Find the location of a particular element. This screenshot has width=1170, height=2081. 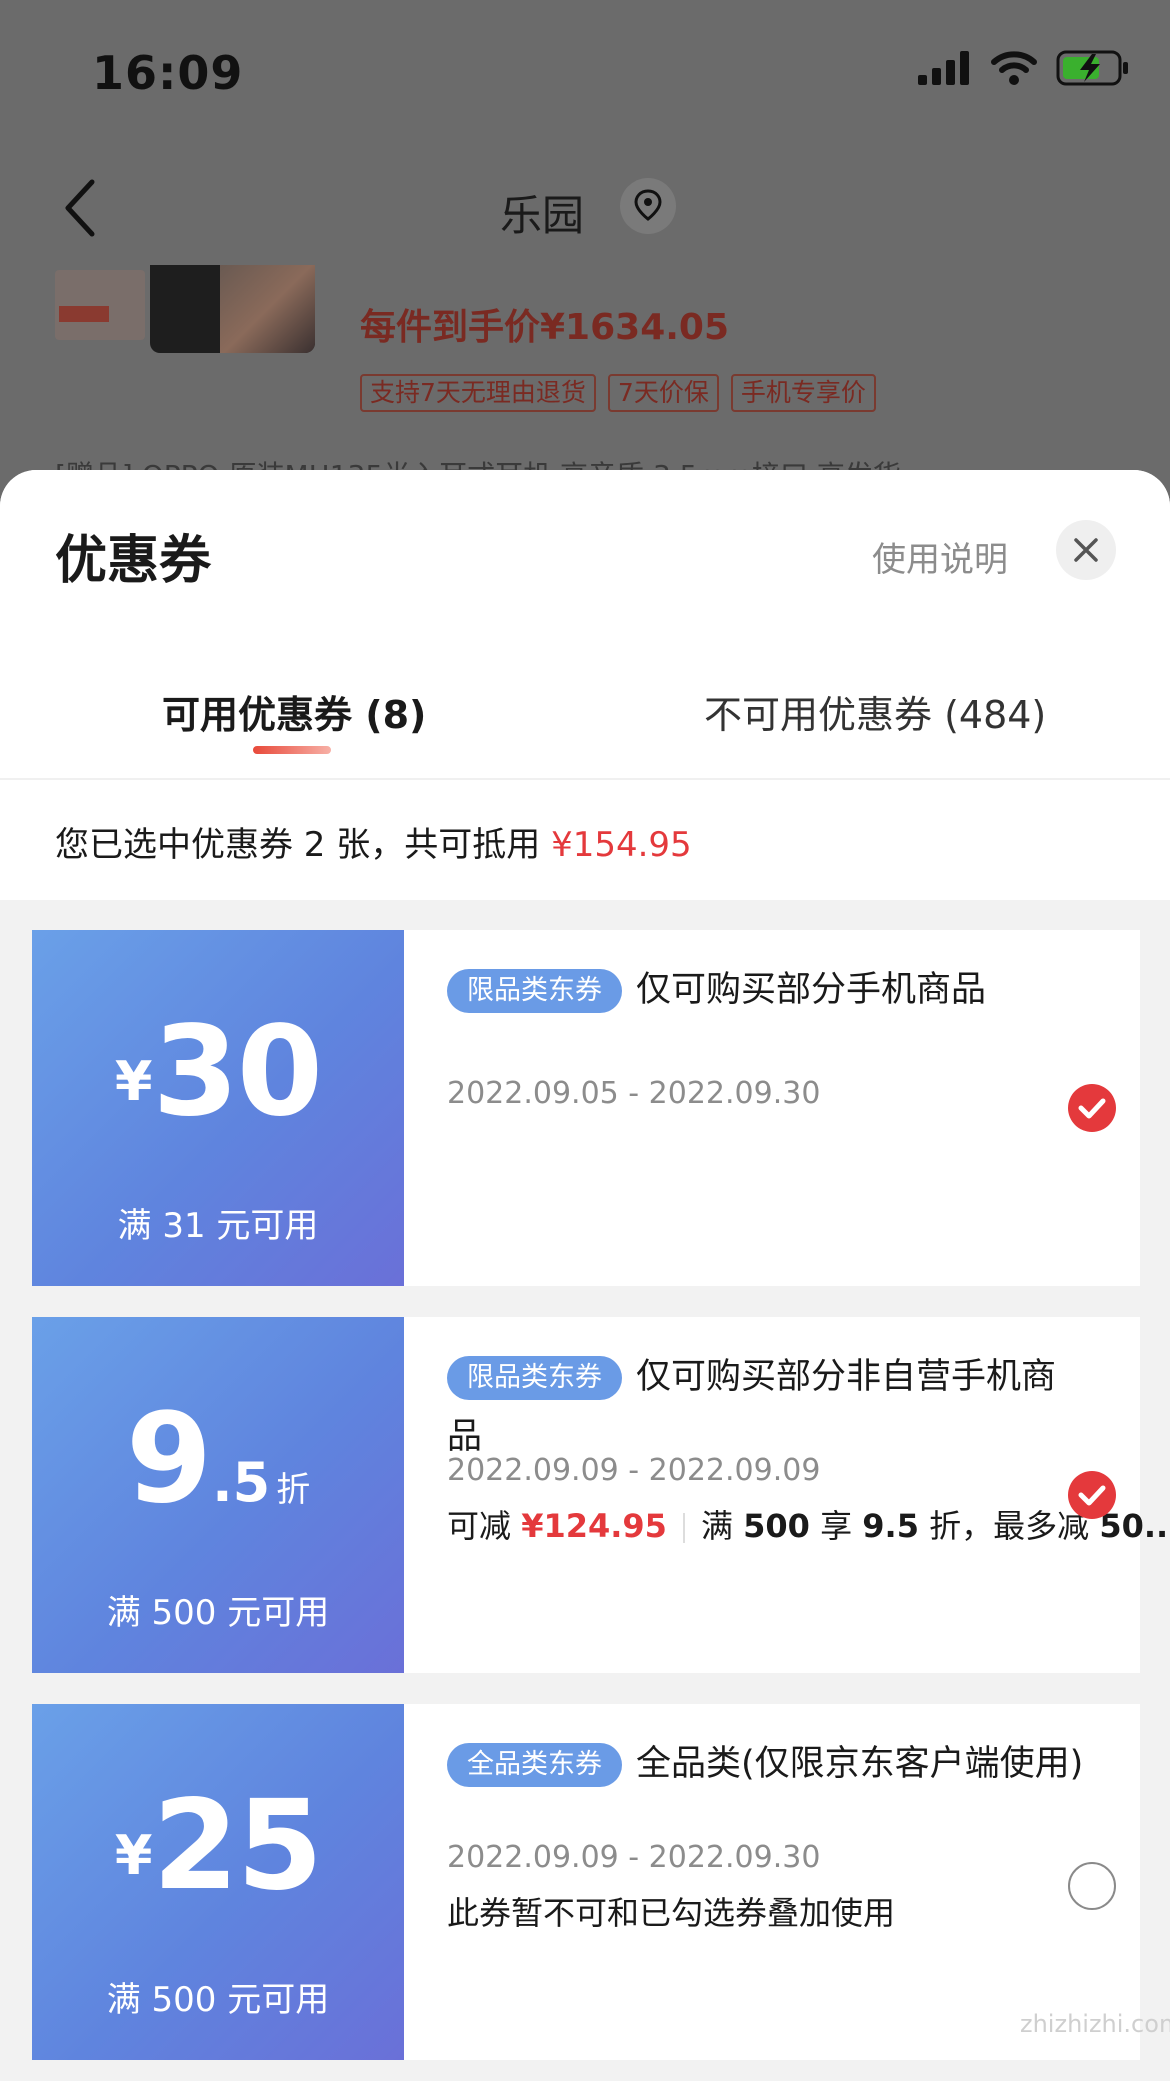

coupon-value-panel: ¥30 满 31 元可用 is located at coordinates (214, 1108).